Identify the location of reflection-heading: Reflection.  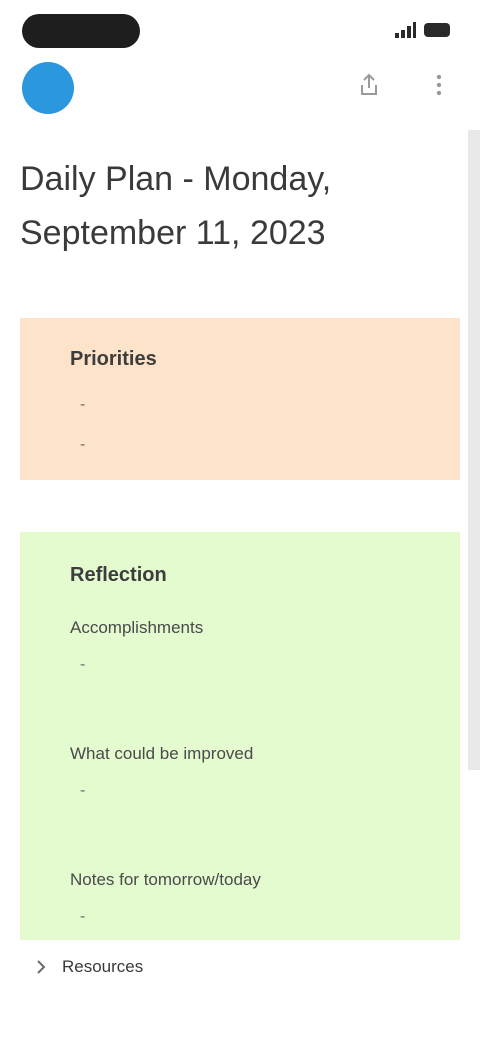
(118, 575).